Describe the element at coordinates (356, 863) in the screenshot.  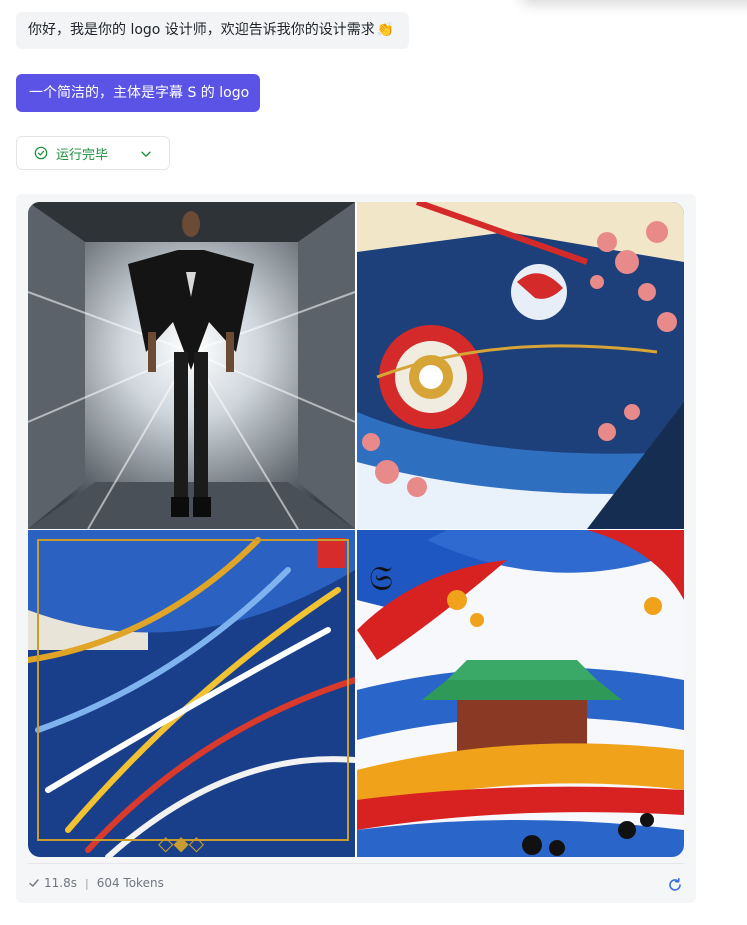
I see `footer-divider` at that location.